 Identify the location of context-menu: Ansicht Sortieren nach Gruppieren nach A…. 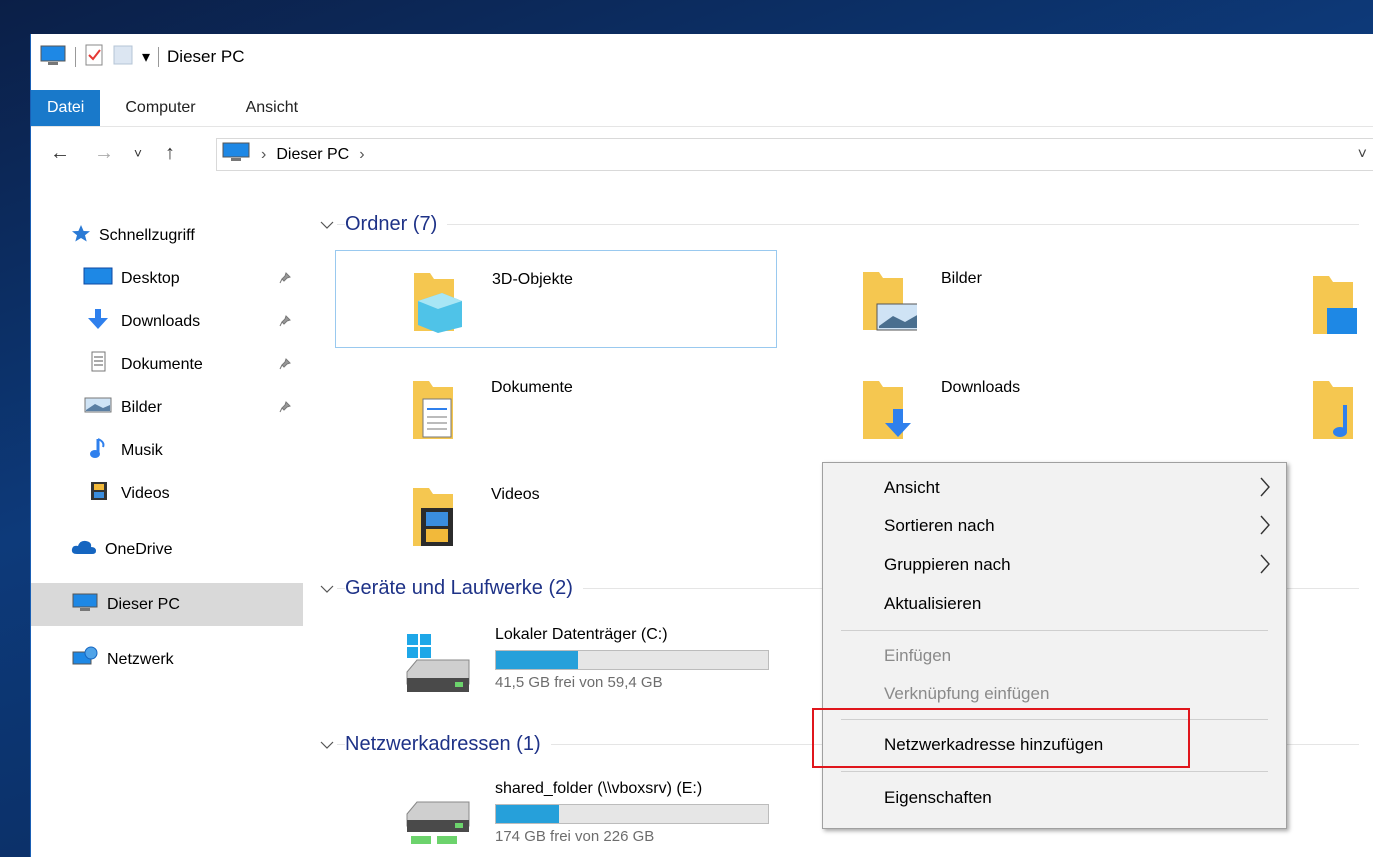
(1054, 645).